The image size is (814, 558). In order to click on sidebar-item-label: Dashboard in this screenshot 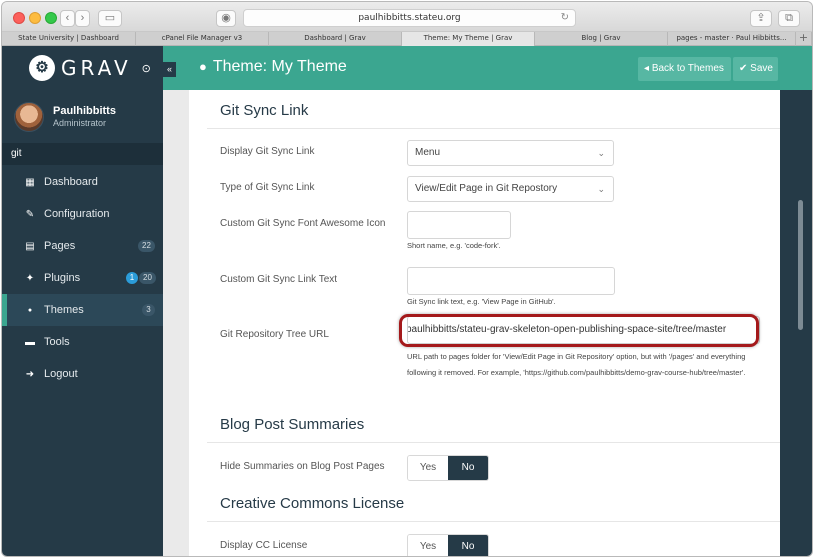, I will do `click(71, 182)`.